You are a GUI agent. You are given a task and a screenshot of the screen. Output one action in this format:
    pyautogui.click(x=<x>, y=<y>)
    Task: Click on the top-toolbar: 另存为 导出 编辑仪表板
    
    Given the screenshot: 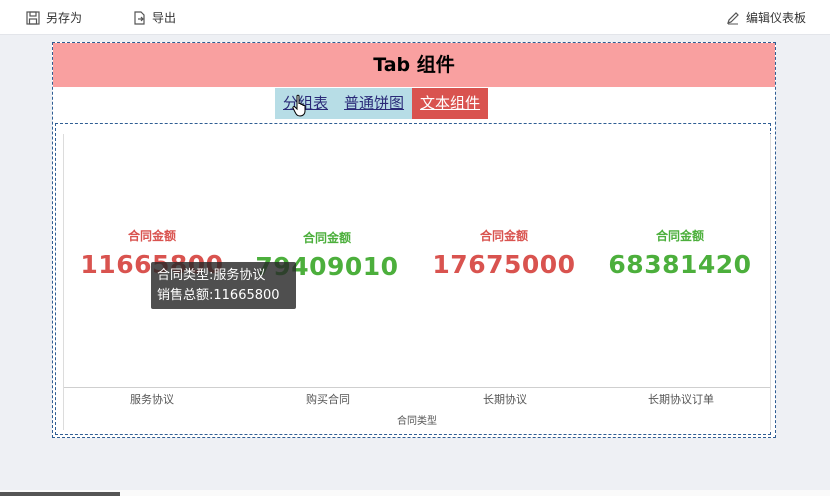 What is the action you would take?
    pyautogui.click(x=415, y=17)
    